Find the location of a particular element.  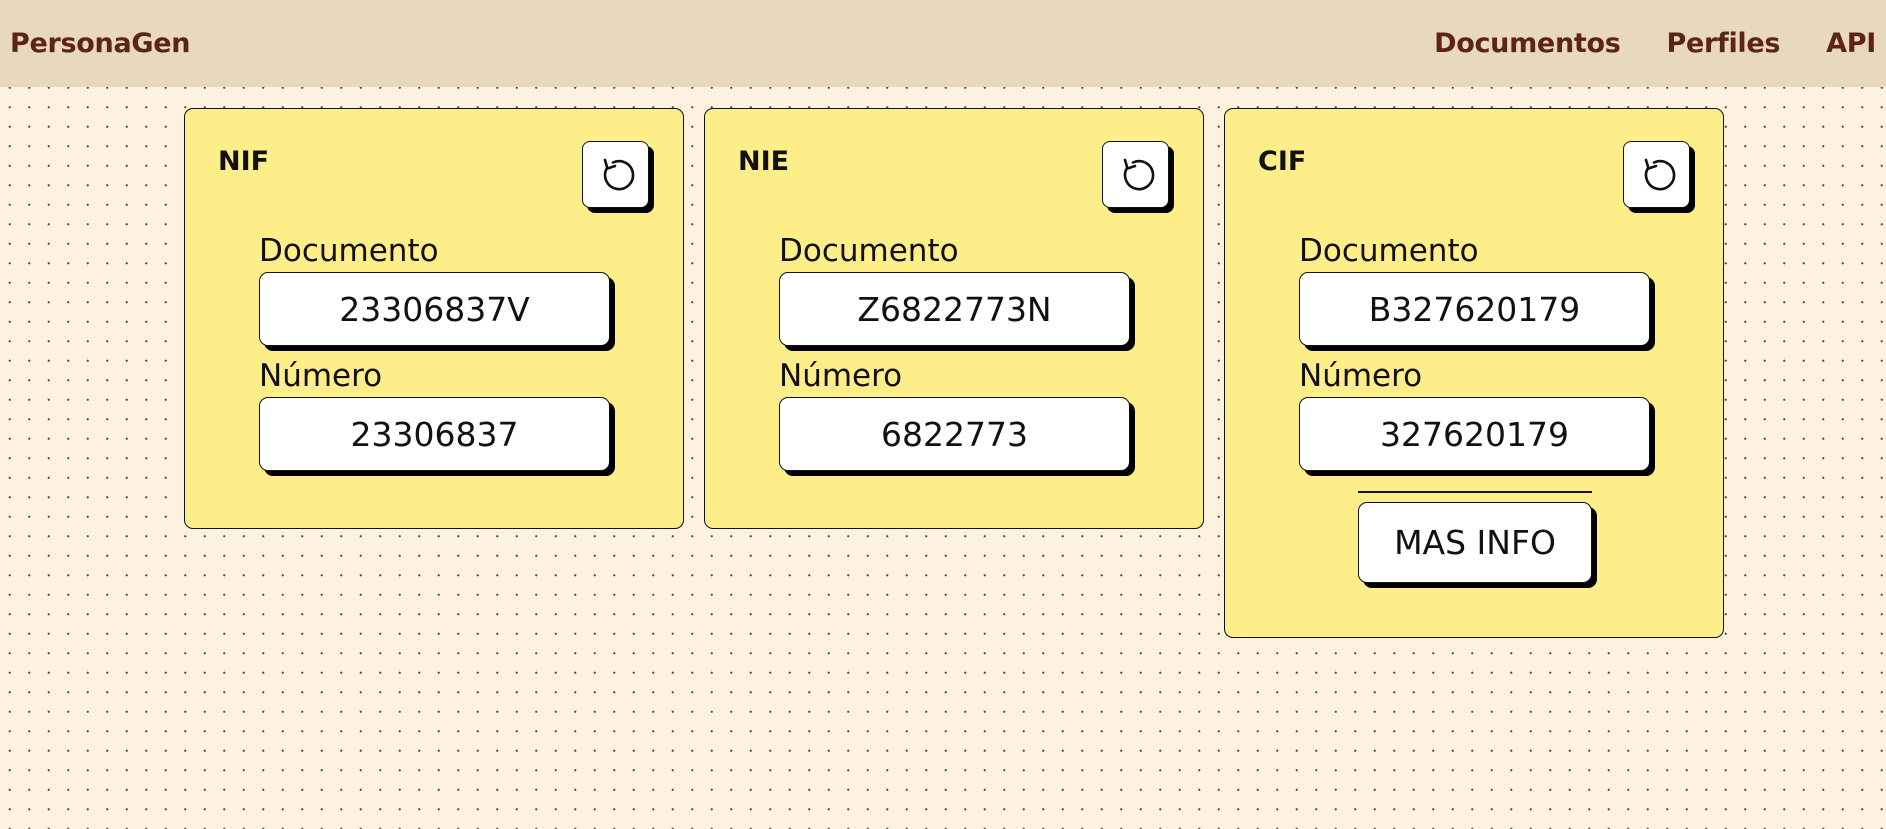

nav-link-api: API is located at coordinates (1851, 43).